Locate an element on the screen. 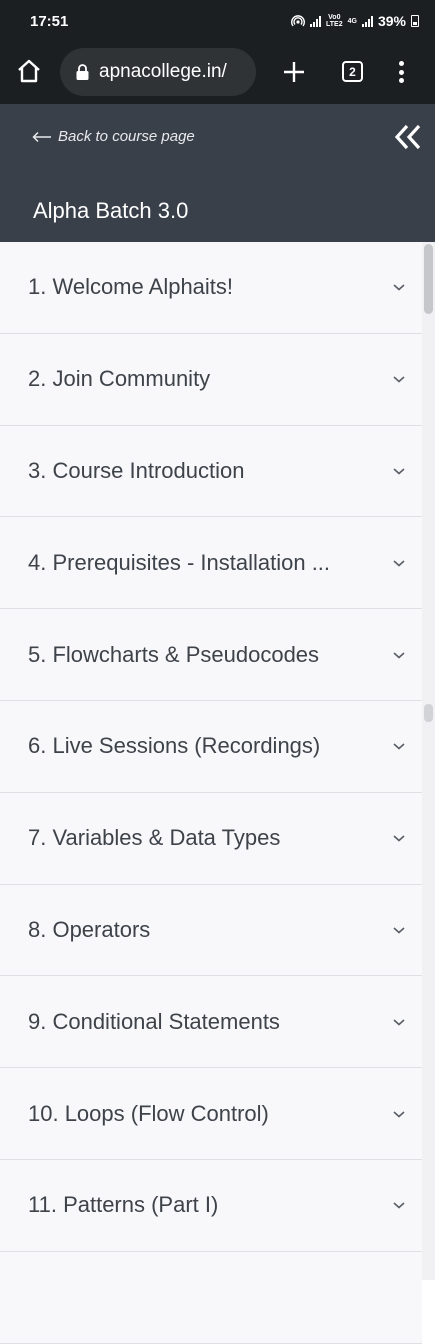  section-label: 8. Operators is located at coordinates (89, 929).